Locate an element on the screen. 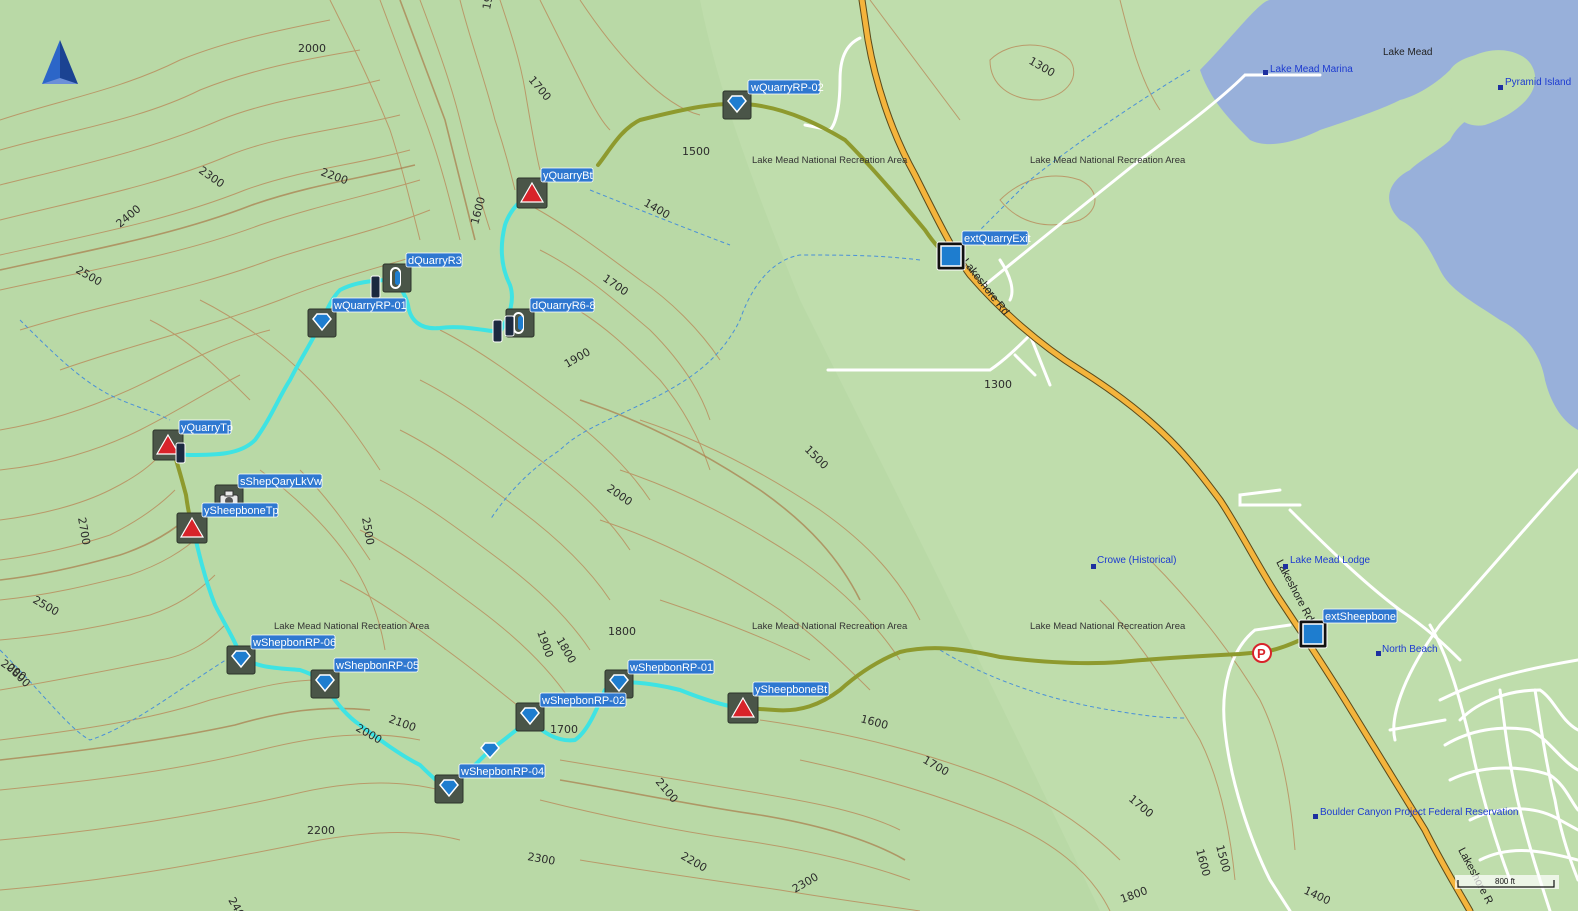 This screenshot has height=911, width=1578. poi-label: Pyramid Island is located at coordinates (1538, 82).